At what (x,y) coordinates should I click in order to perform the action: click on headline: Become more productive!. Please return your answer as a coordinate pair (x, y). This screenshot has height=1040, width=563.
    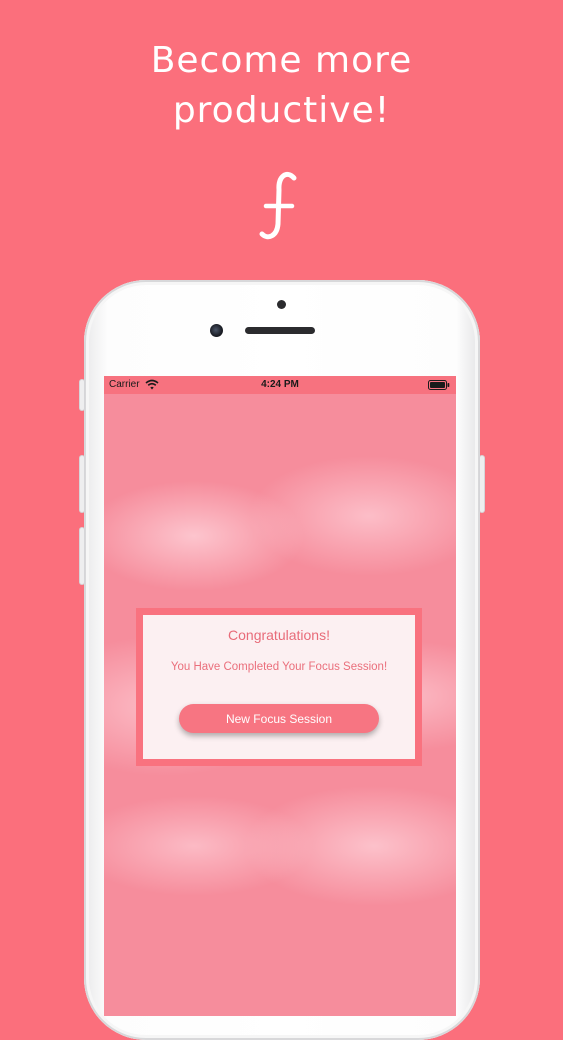
    Looking at the image, I should click on (281, 86).